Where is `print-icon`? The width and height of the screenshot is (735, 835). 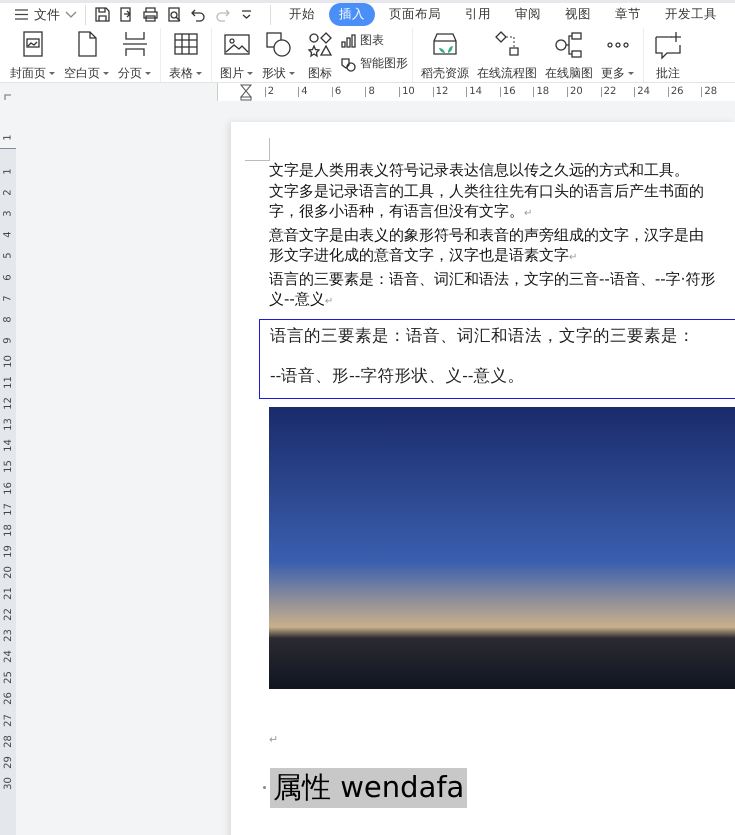
print-icon is located at coordinates (150, 14).